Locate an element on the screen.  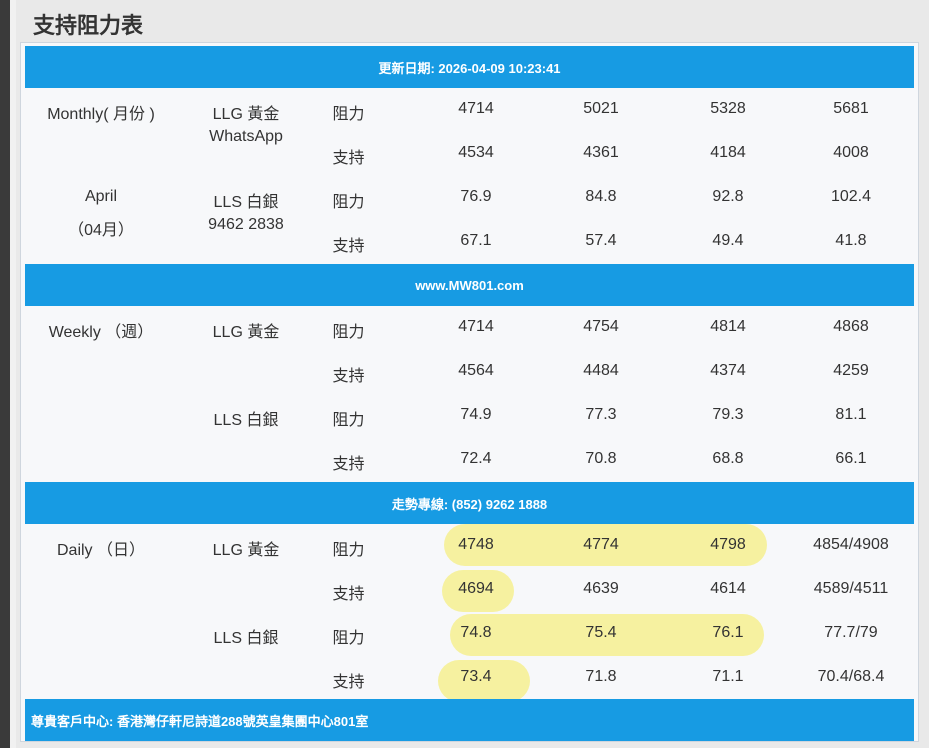
monthly-period-label: Monthly( 月份 ) is located at coordinates (101, 114).